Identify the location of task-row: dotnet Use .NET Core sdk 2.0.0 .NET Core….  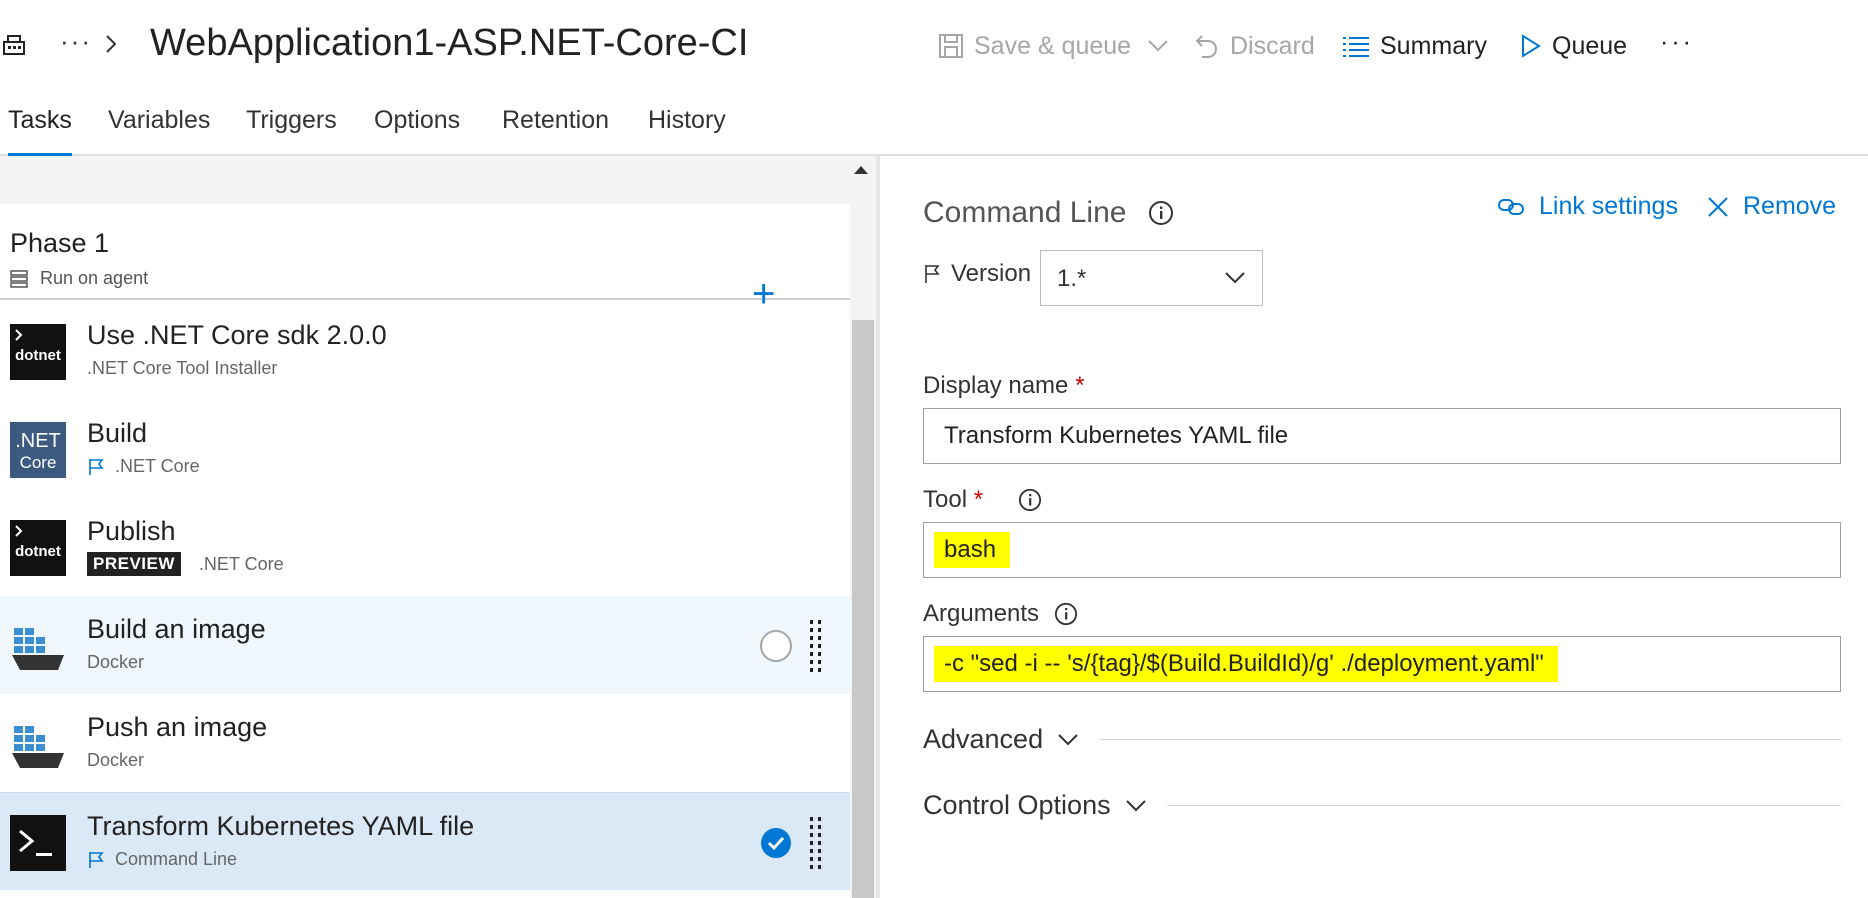
(425, 351).